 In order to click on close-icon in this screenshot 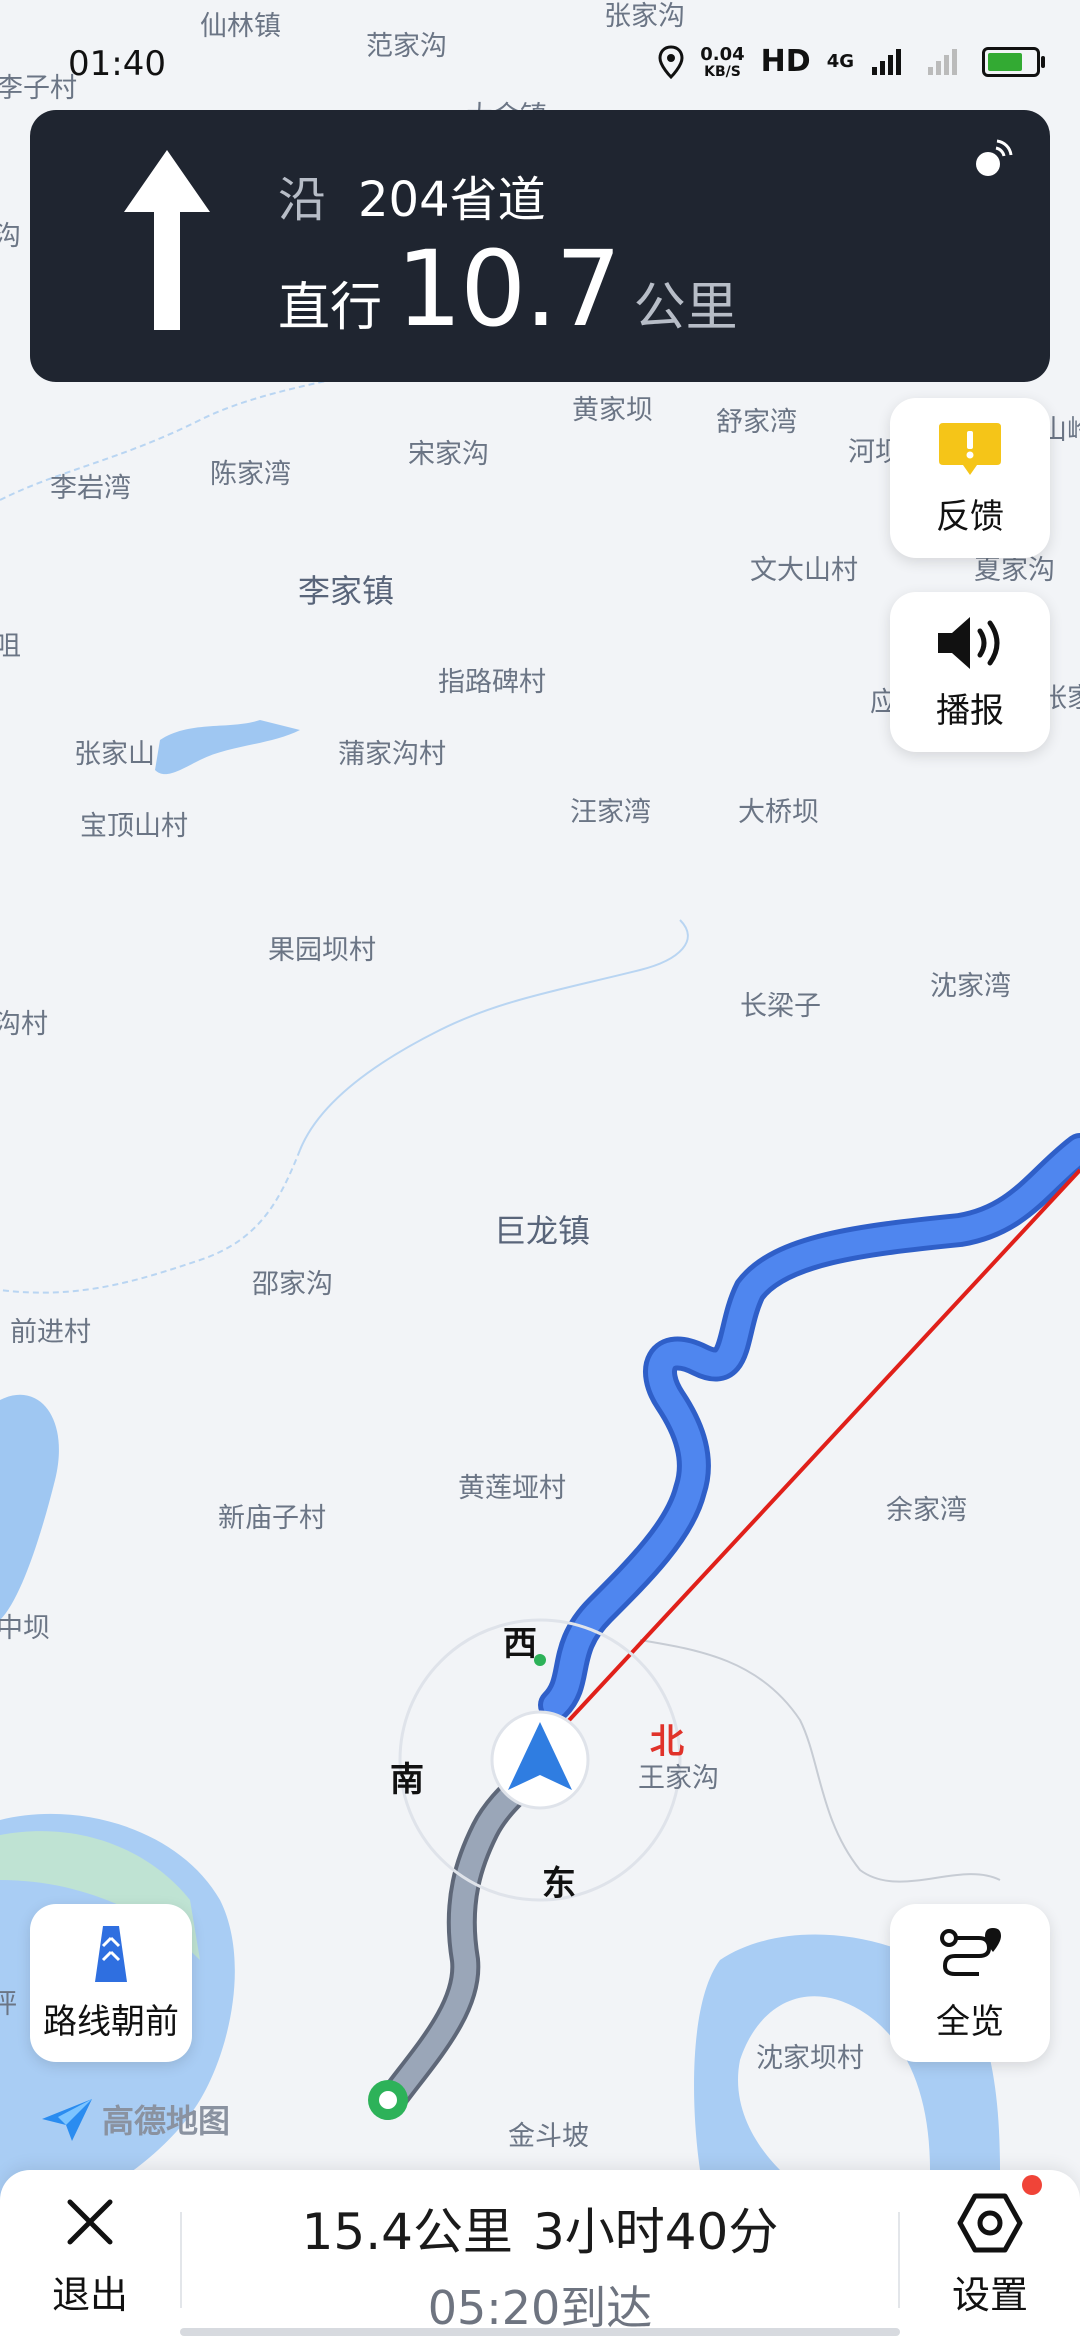, I will do `click(90, 2222)`.